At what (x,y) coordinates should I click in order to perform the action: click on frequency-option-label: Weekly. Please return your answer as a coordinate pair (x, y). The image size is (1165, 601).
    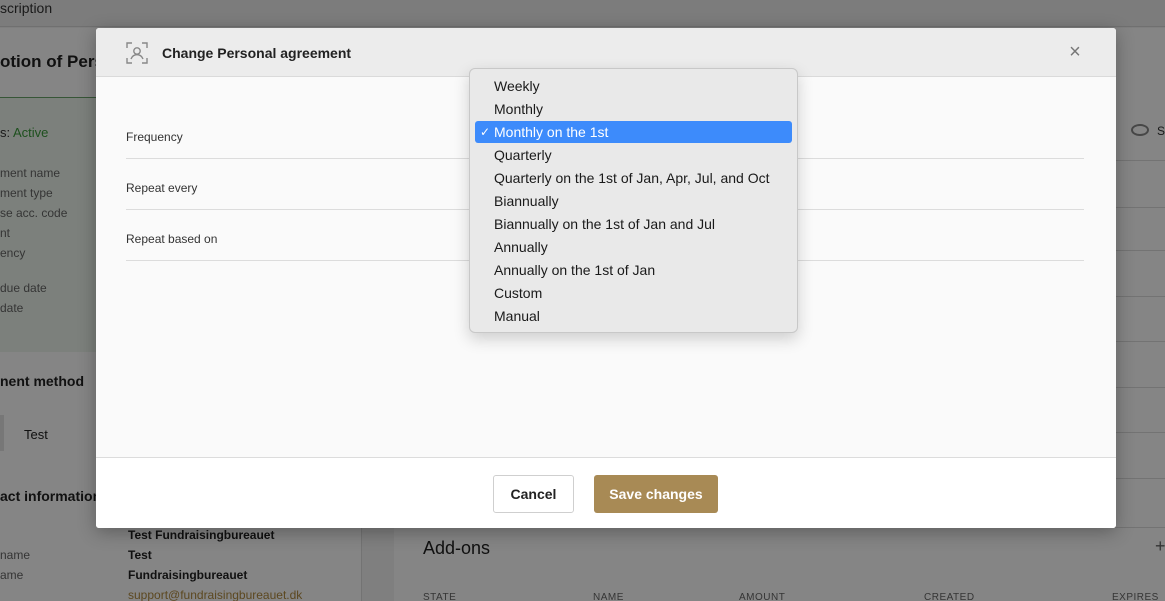
    Looking at the image, I should click on (517, 86).